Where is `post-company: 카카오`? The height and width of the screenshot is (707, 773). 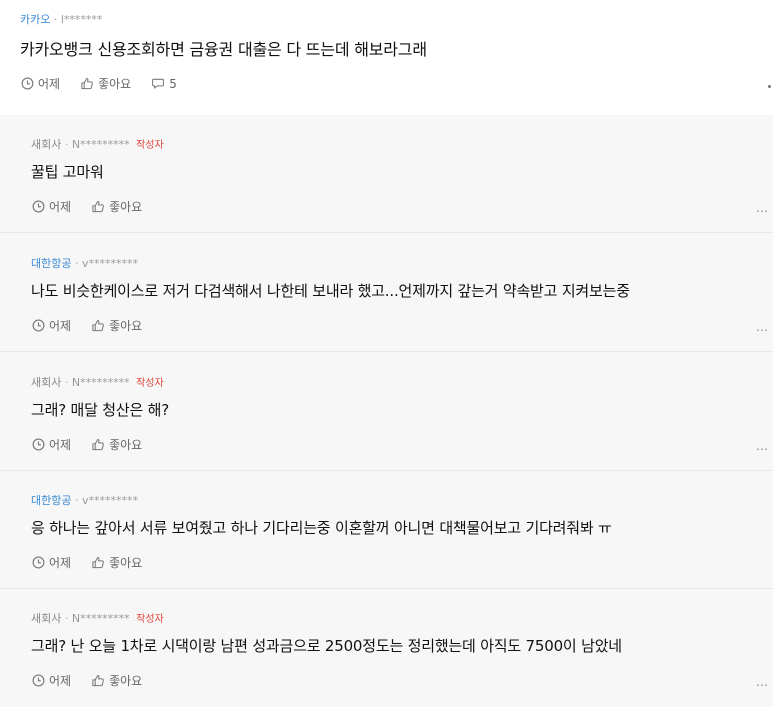 post-company: 카카오 is located at coordinates (35, 19).